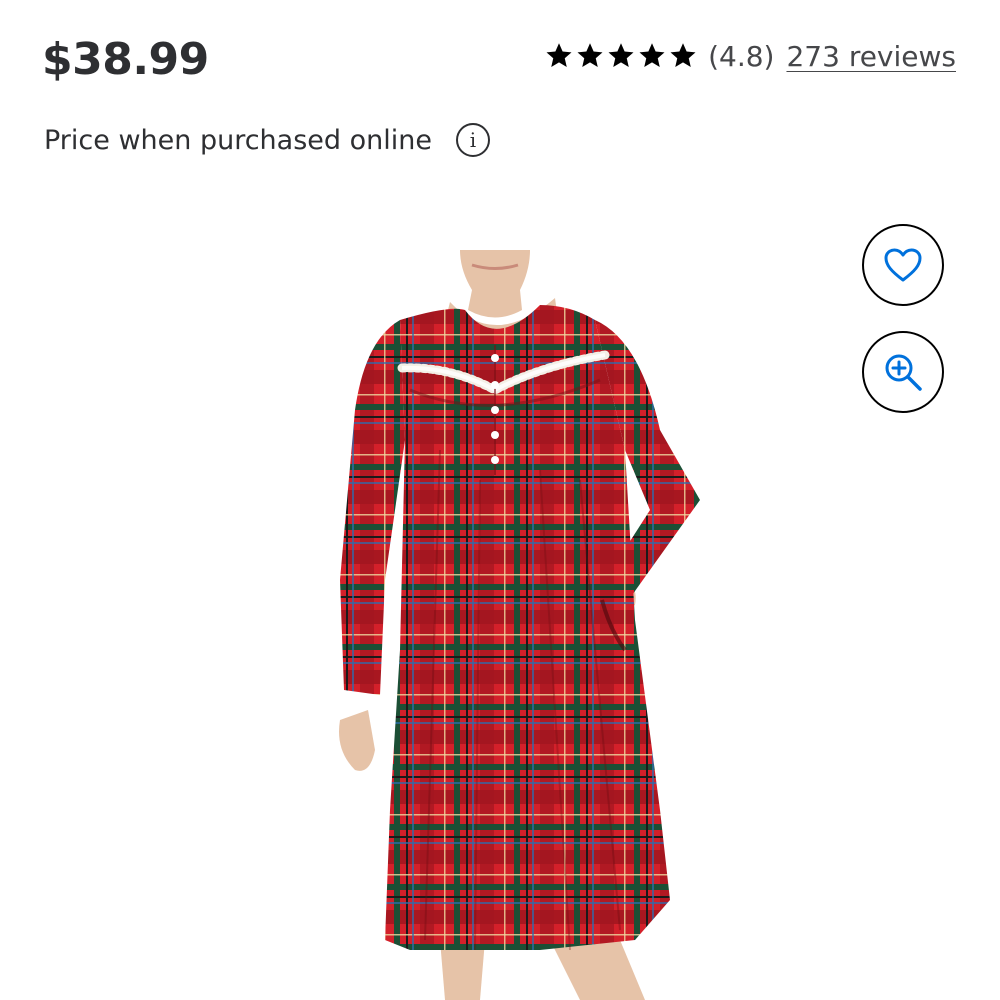  I want to click on reviews-link: 273 reviews, so click(871, 56).